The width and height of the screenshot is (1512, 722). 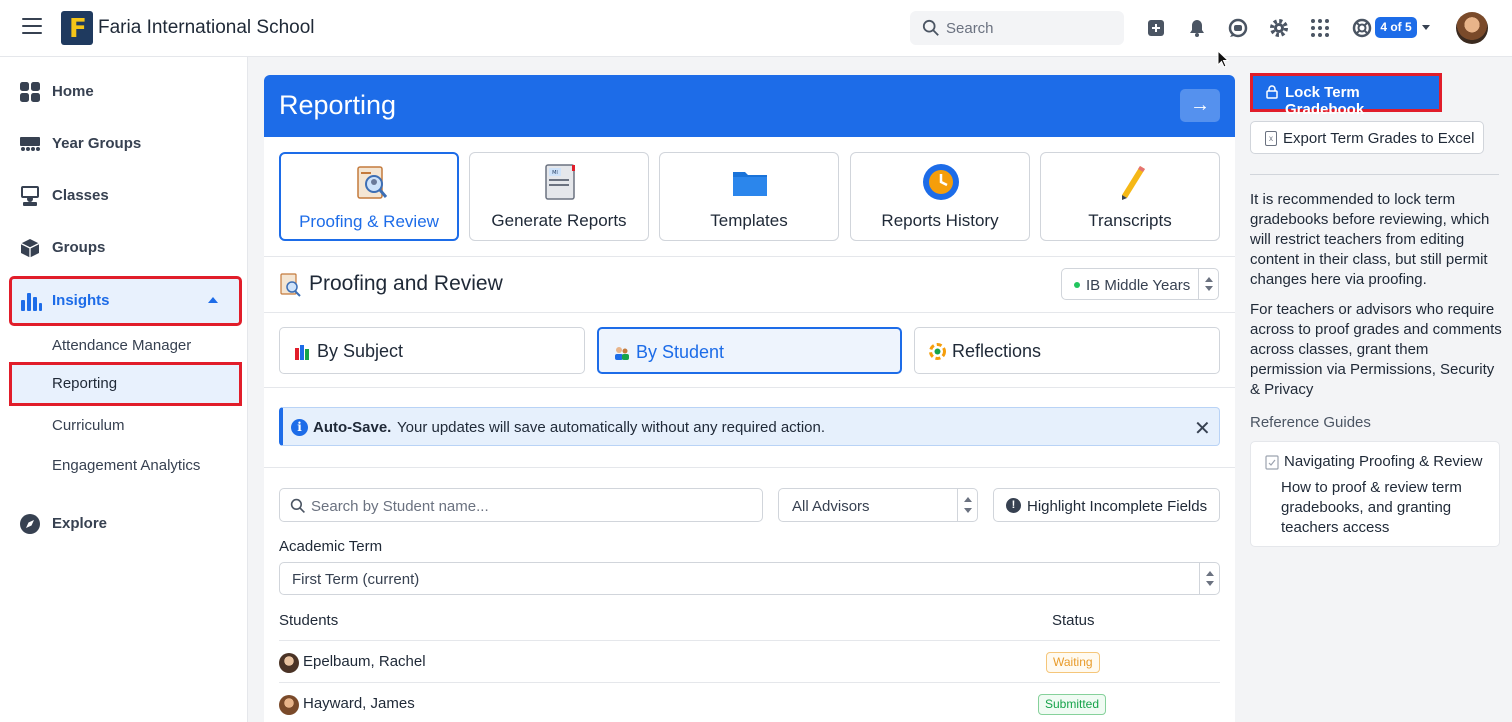 I want to click on school-name: Faria International School, so click(x=206, y=28).